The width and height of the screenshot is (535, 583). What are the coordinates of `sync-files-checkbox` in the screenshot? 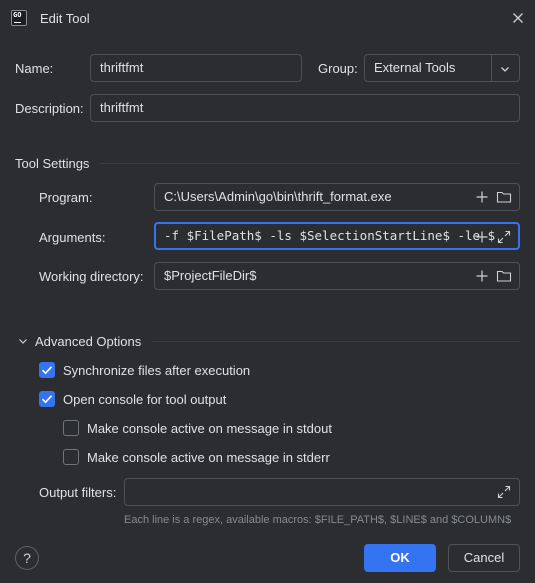 It's located at (47, 370).